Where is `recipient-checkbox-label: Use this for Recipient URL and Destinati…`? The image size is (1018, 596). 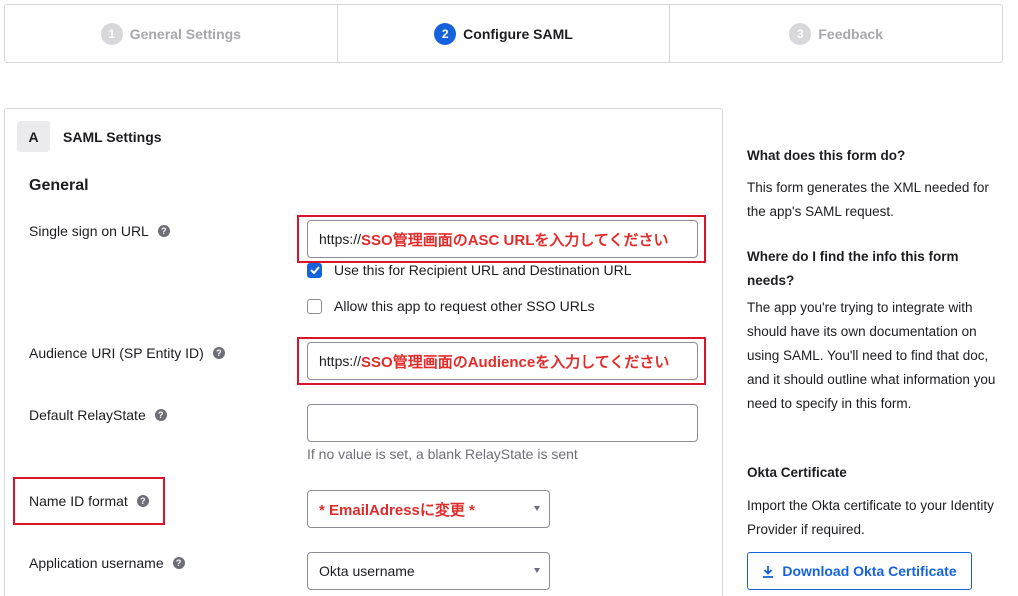 recipient-checkbox-label: Use this for Recipient URL and Destinati… is located at coordinates (483, 270).